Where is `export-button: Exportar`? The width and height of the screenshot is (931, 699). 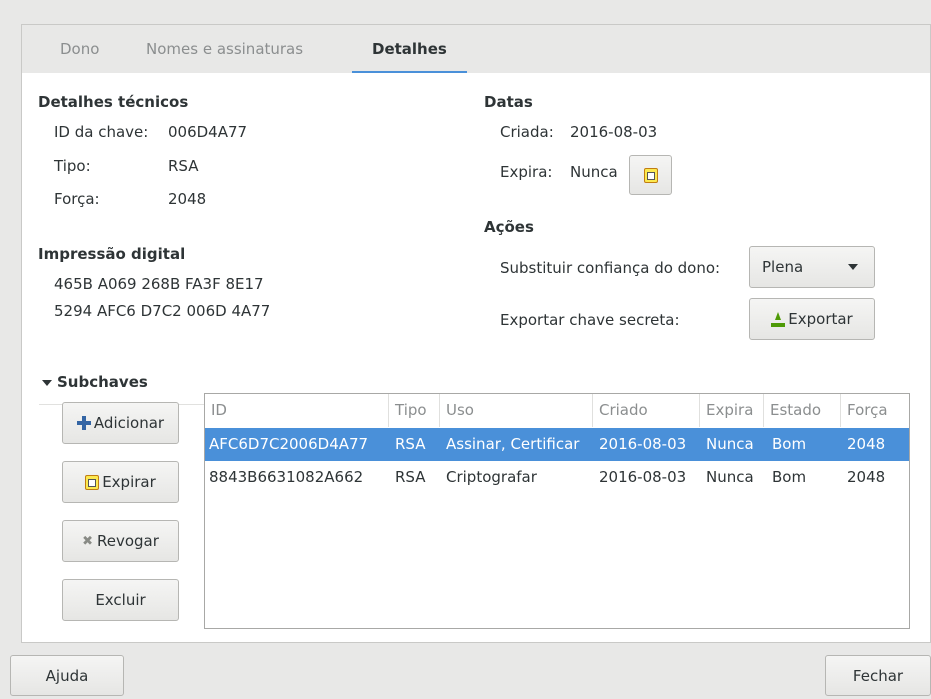
export-button: Exportar is located at coordinates (812, 319).